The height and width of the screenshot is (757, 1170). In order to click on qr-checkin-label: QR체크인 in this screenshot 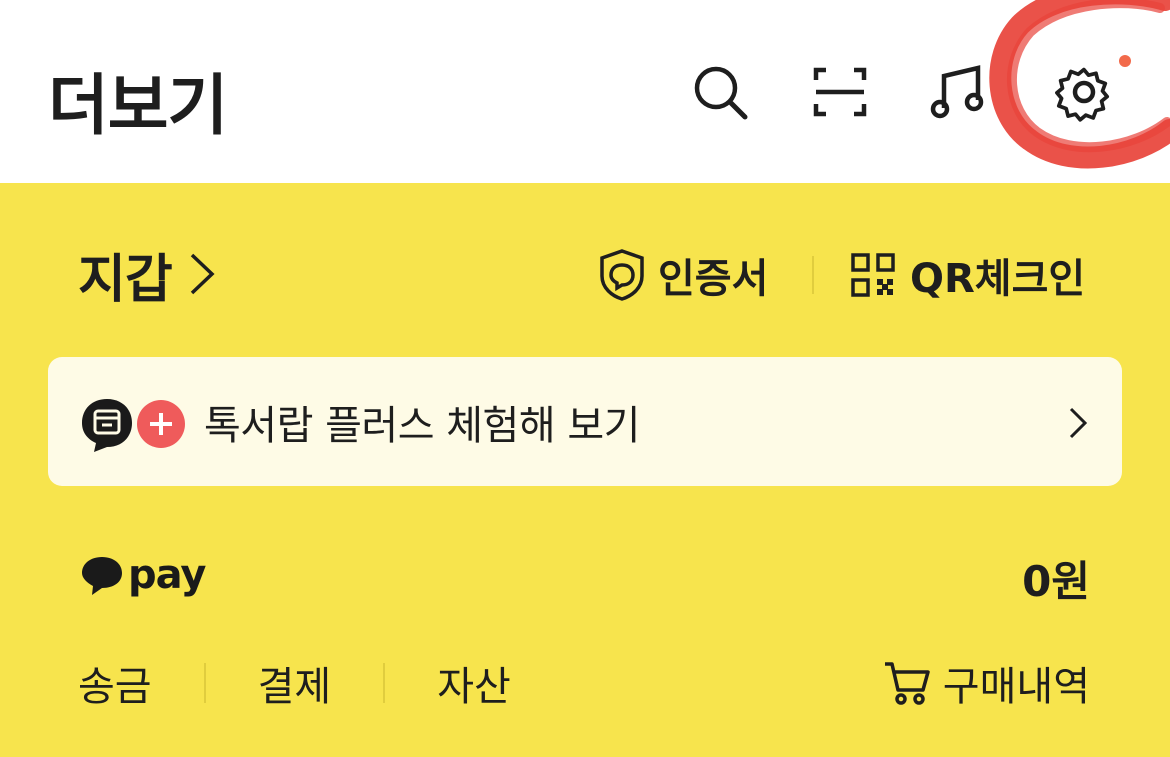, I will do `click(998, 279)`.